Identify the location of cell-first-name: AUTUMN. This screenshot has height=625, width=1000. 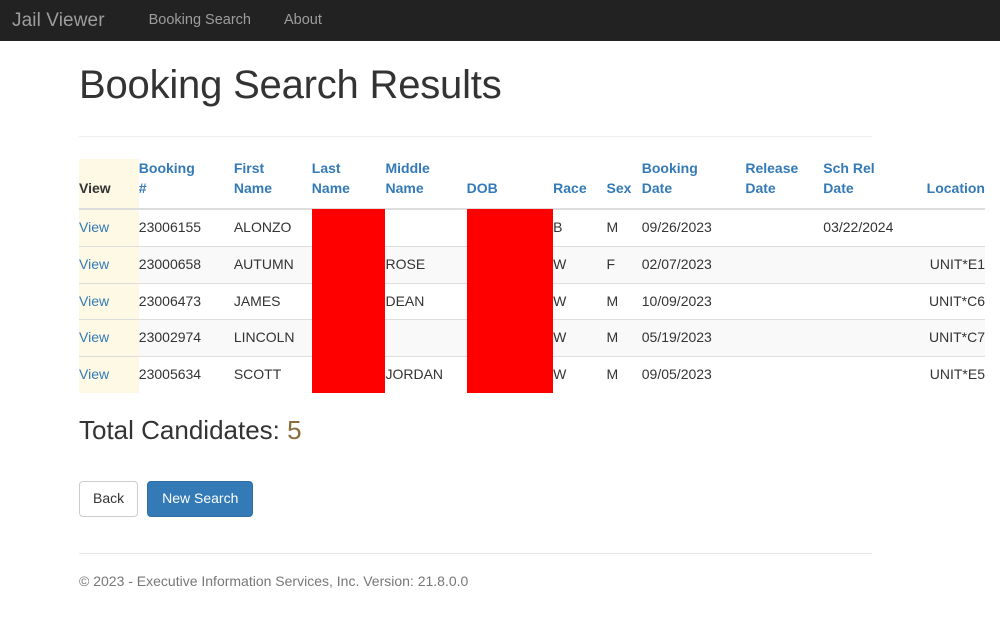
(272, 264).